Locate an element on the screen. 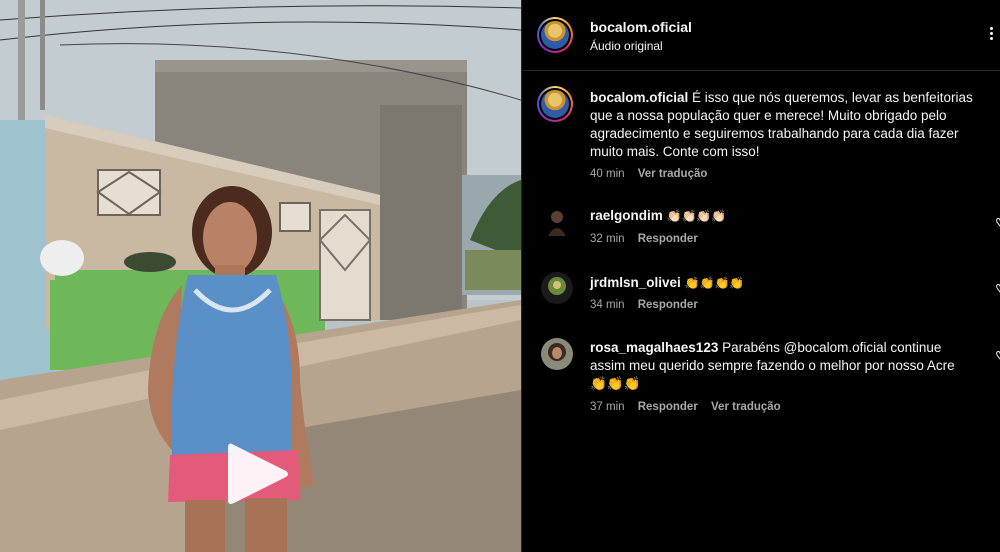 This screenshot has height=552, width=1000. comment-meta: 34 min Responder is located at coordinates (649, 305).